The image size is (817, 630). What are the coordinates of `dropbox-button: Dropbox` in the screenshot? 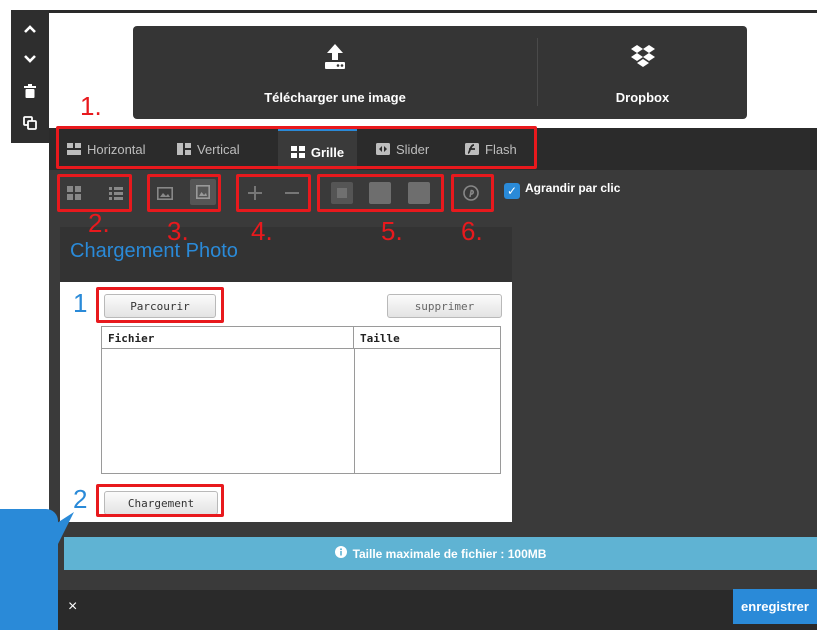 It's located at (642, 72).